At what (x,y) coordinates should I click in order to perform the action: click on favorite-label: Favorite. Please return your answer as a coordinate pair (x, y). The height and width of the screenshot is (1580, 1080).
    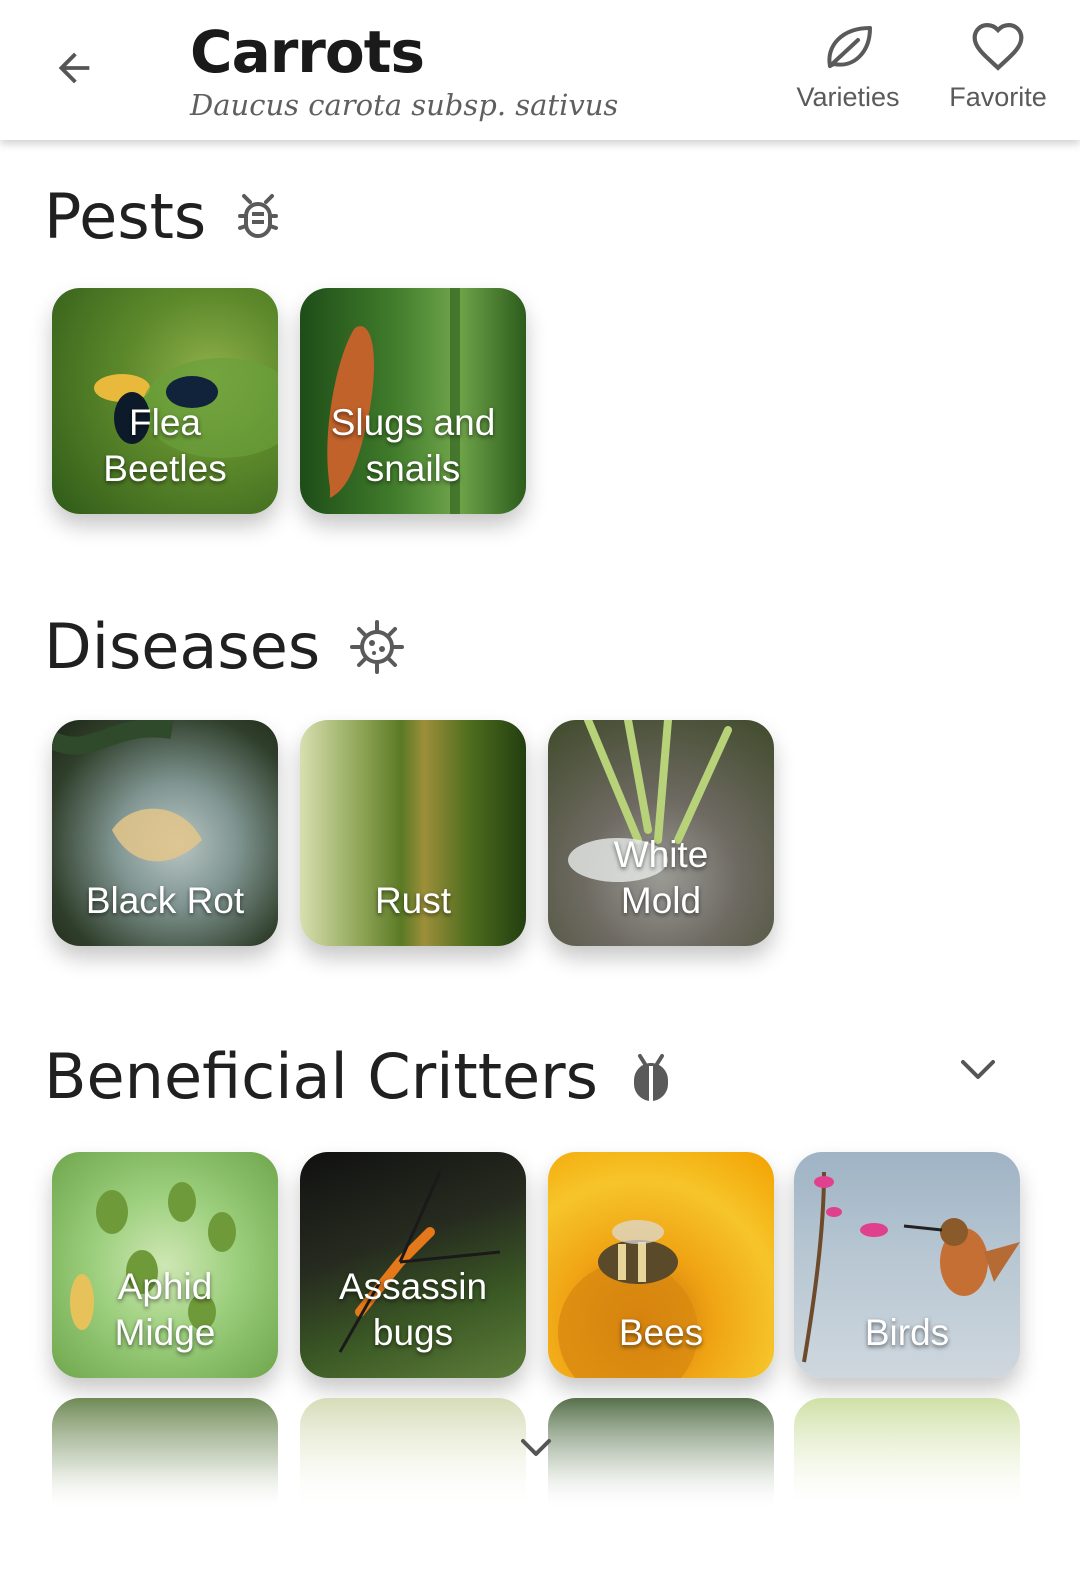
    Looking at the image, I should click on (998, 97).